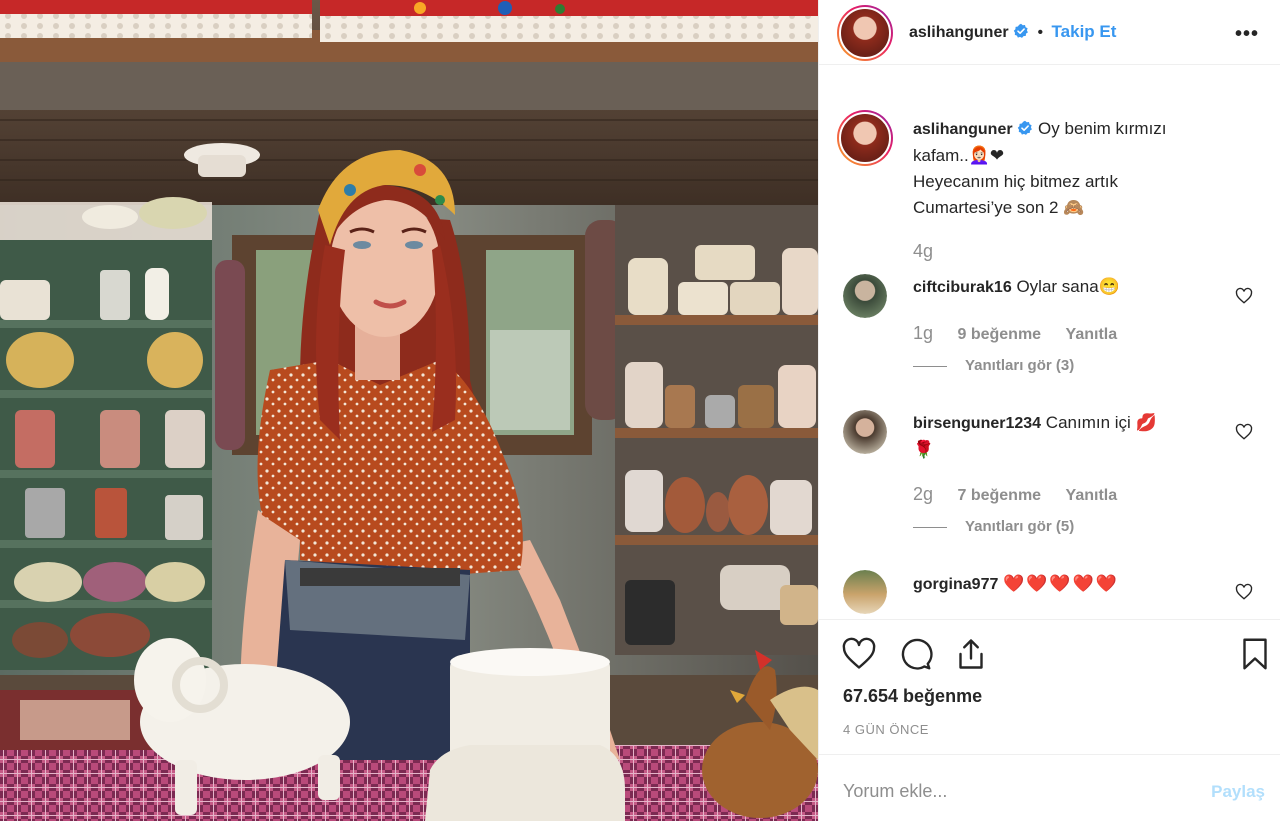 Image resolution: width=1280 pixels, height=821 pixels. What do you see at coordinates (1238, 792) in the screenshot?
I see `post-comment-button: Paylaş` at bounding box center [1238, 792].